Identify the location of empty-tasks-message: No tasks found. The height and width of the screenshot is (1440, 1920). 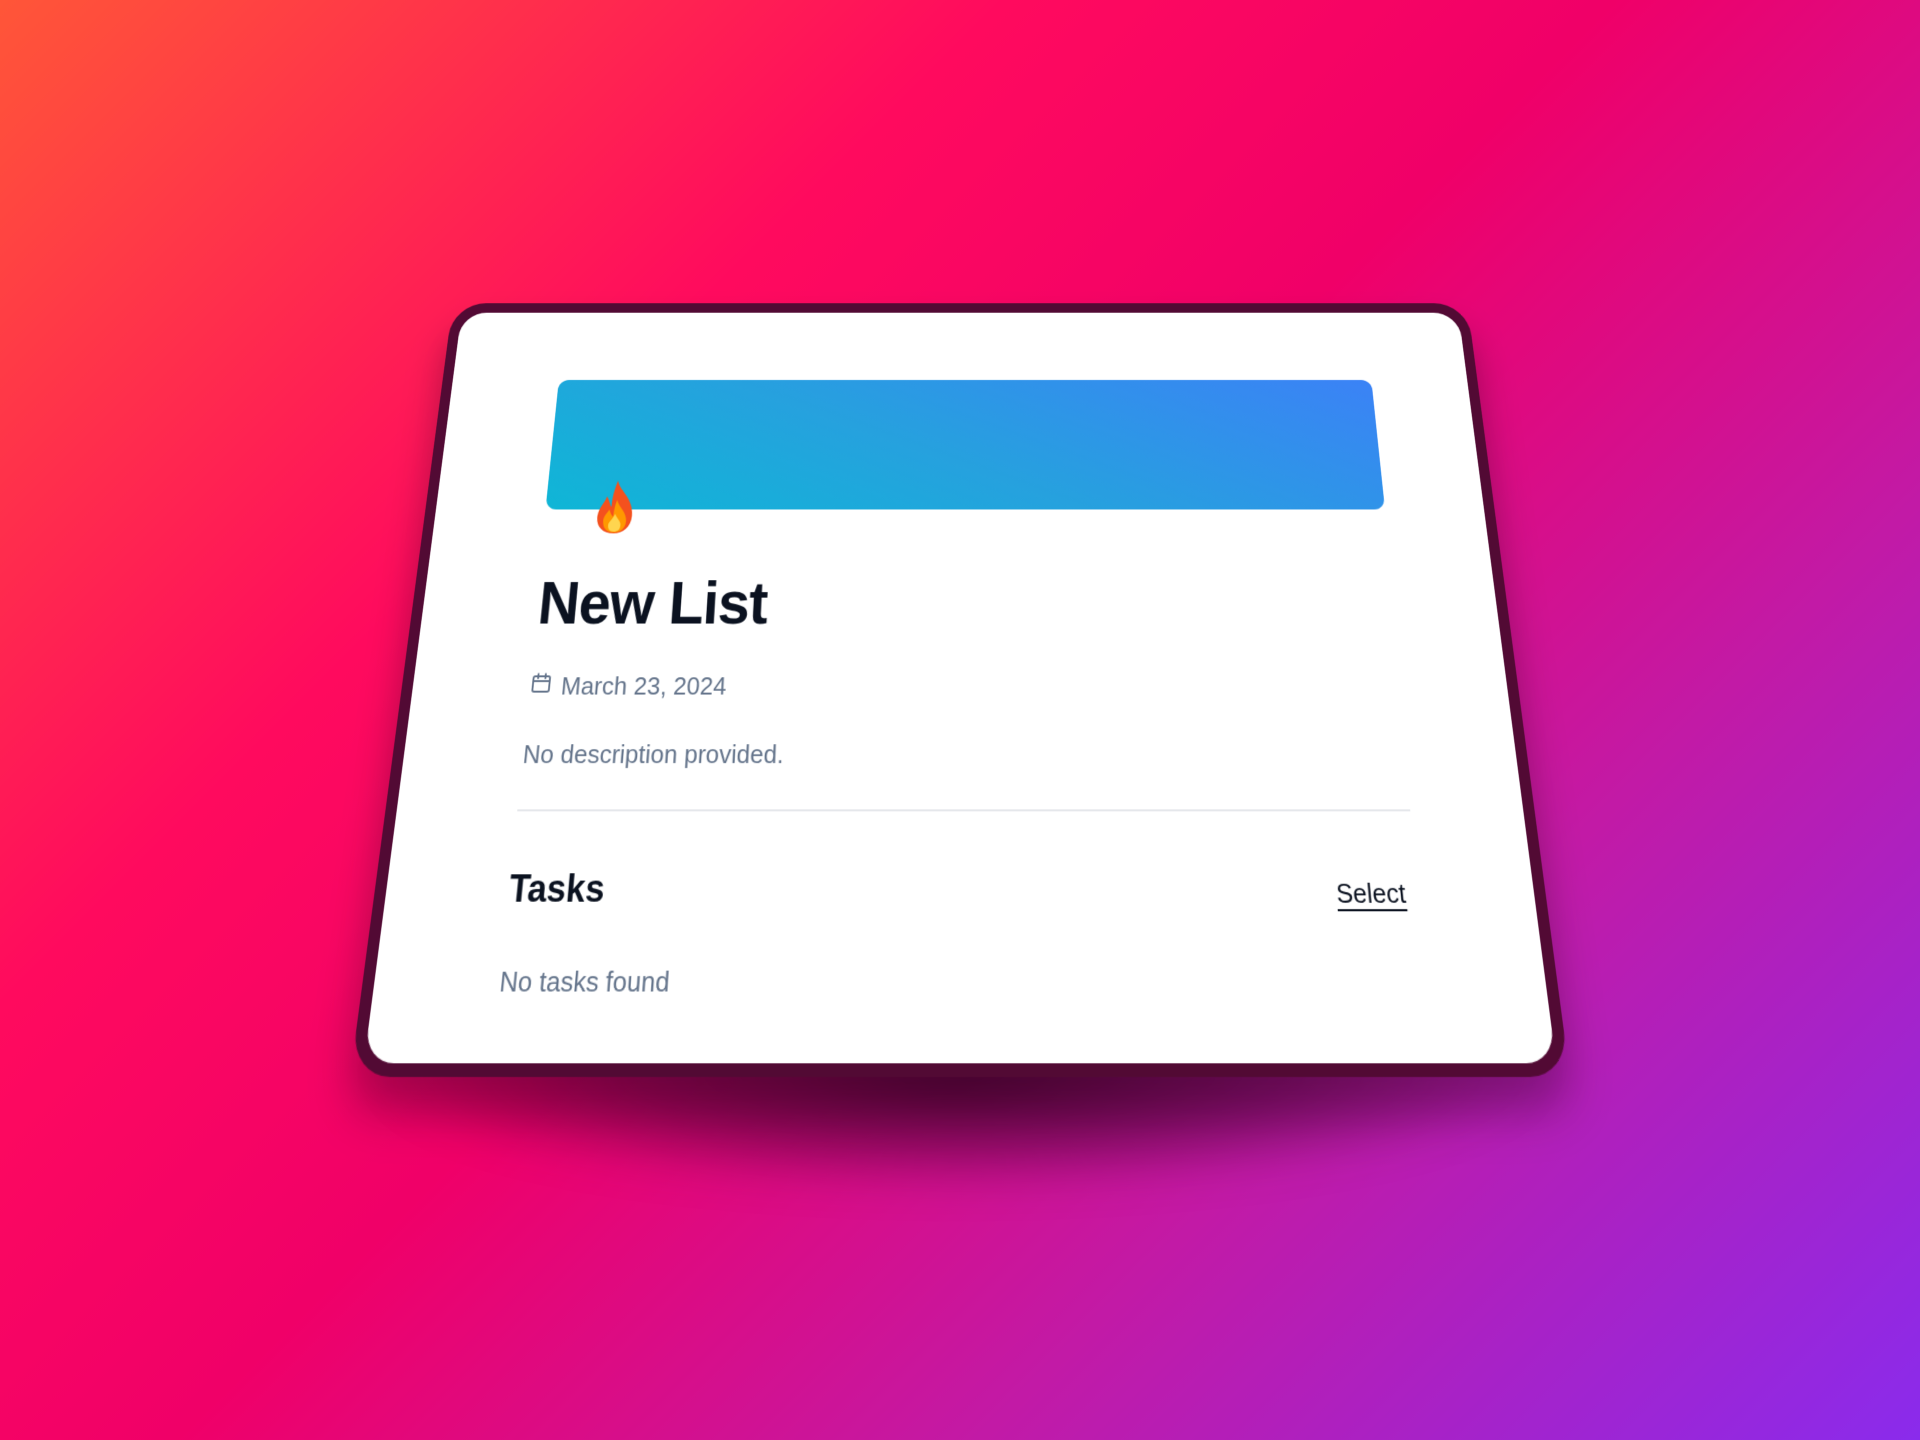
(584, 982).